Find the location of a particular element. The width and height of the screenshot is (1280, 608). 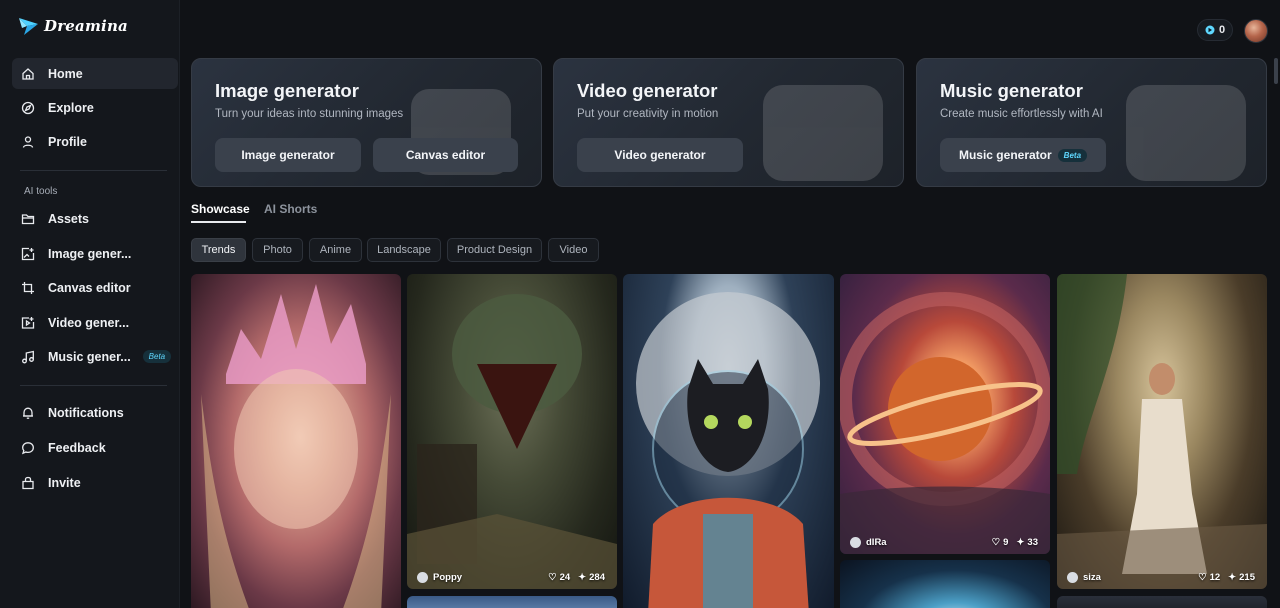

item-author: dIRa is located at coordinates (917, 542).